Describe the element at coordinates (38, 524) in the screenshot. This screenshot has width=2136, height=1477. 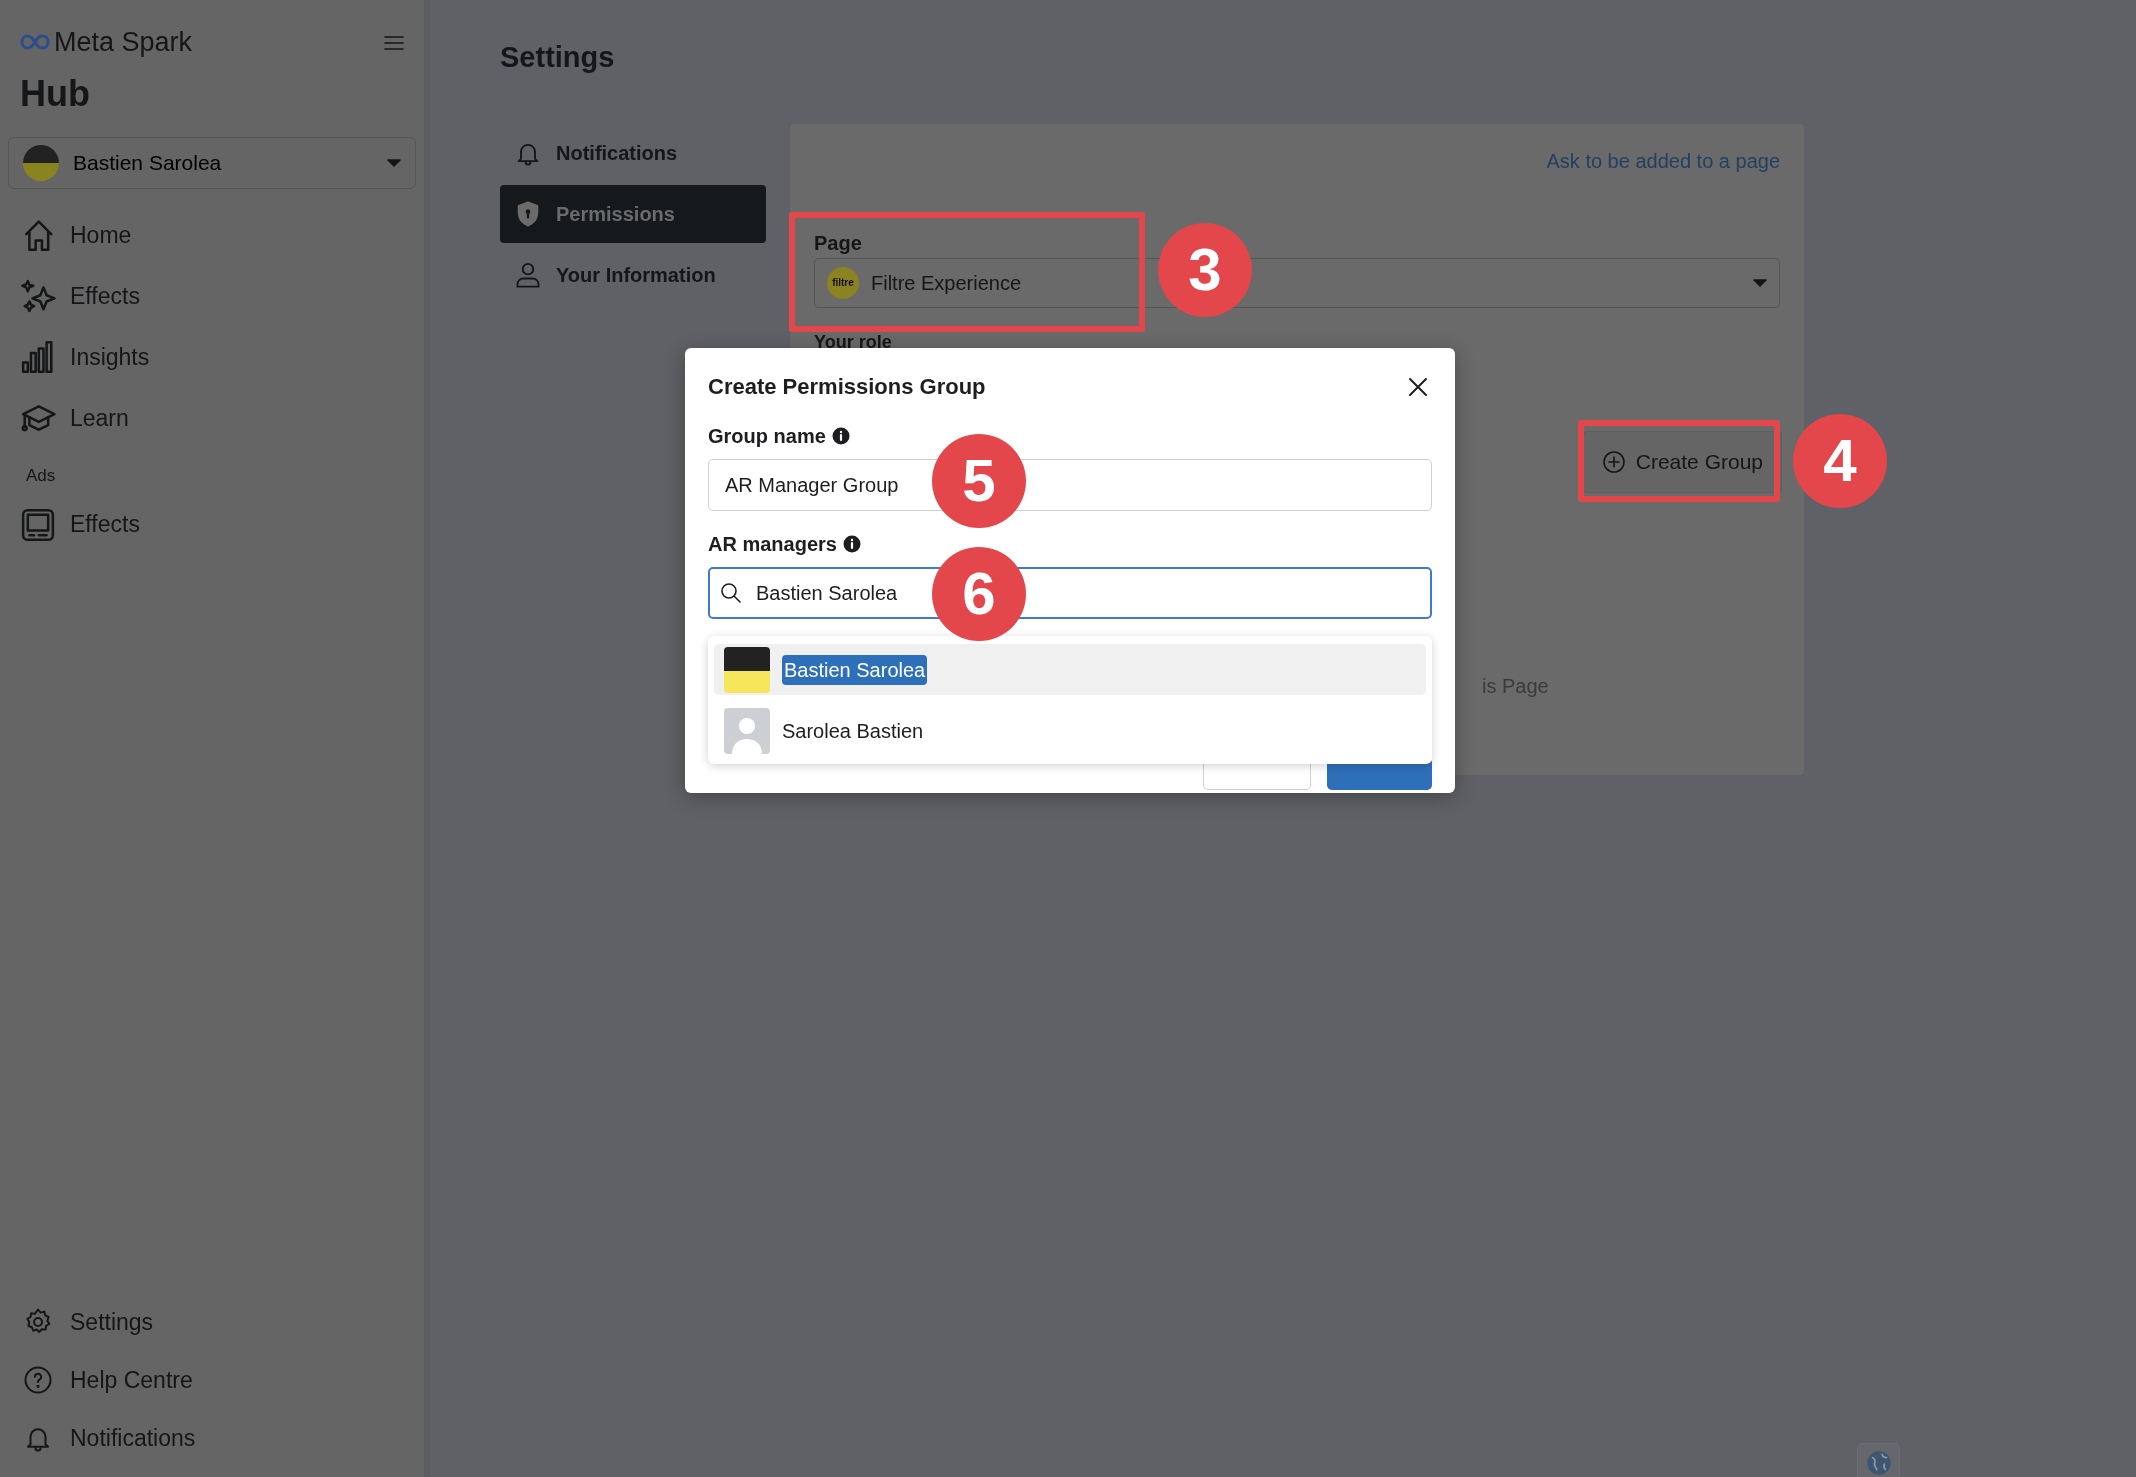
I see `monitor-icon` at that location.